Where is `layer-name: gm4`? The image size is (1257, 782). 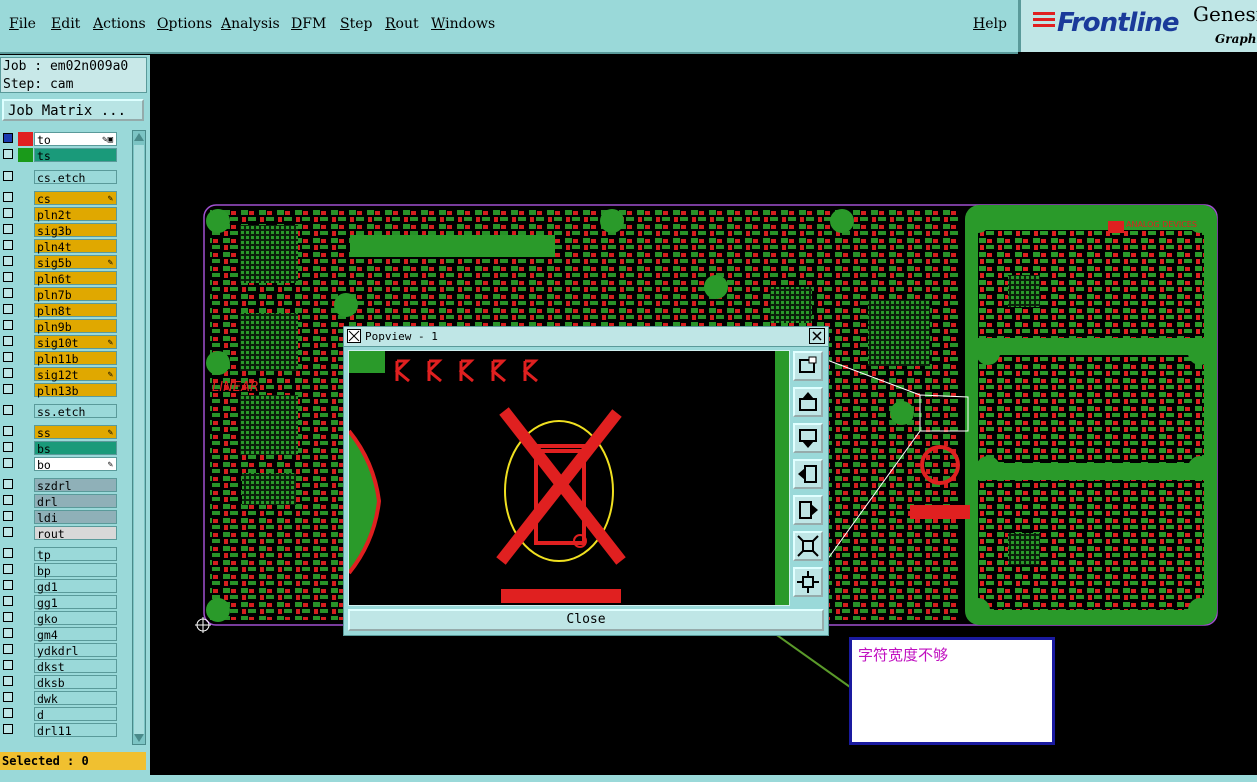 layer-name: gm4 is located at coordinates (75, 634).